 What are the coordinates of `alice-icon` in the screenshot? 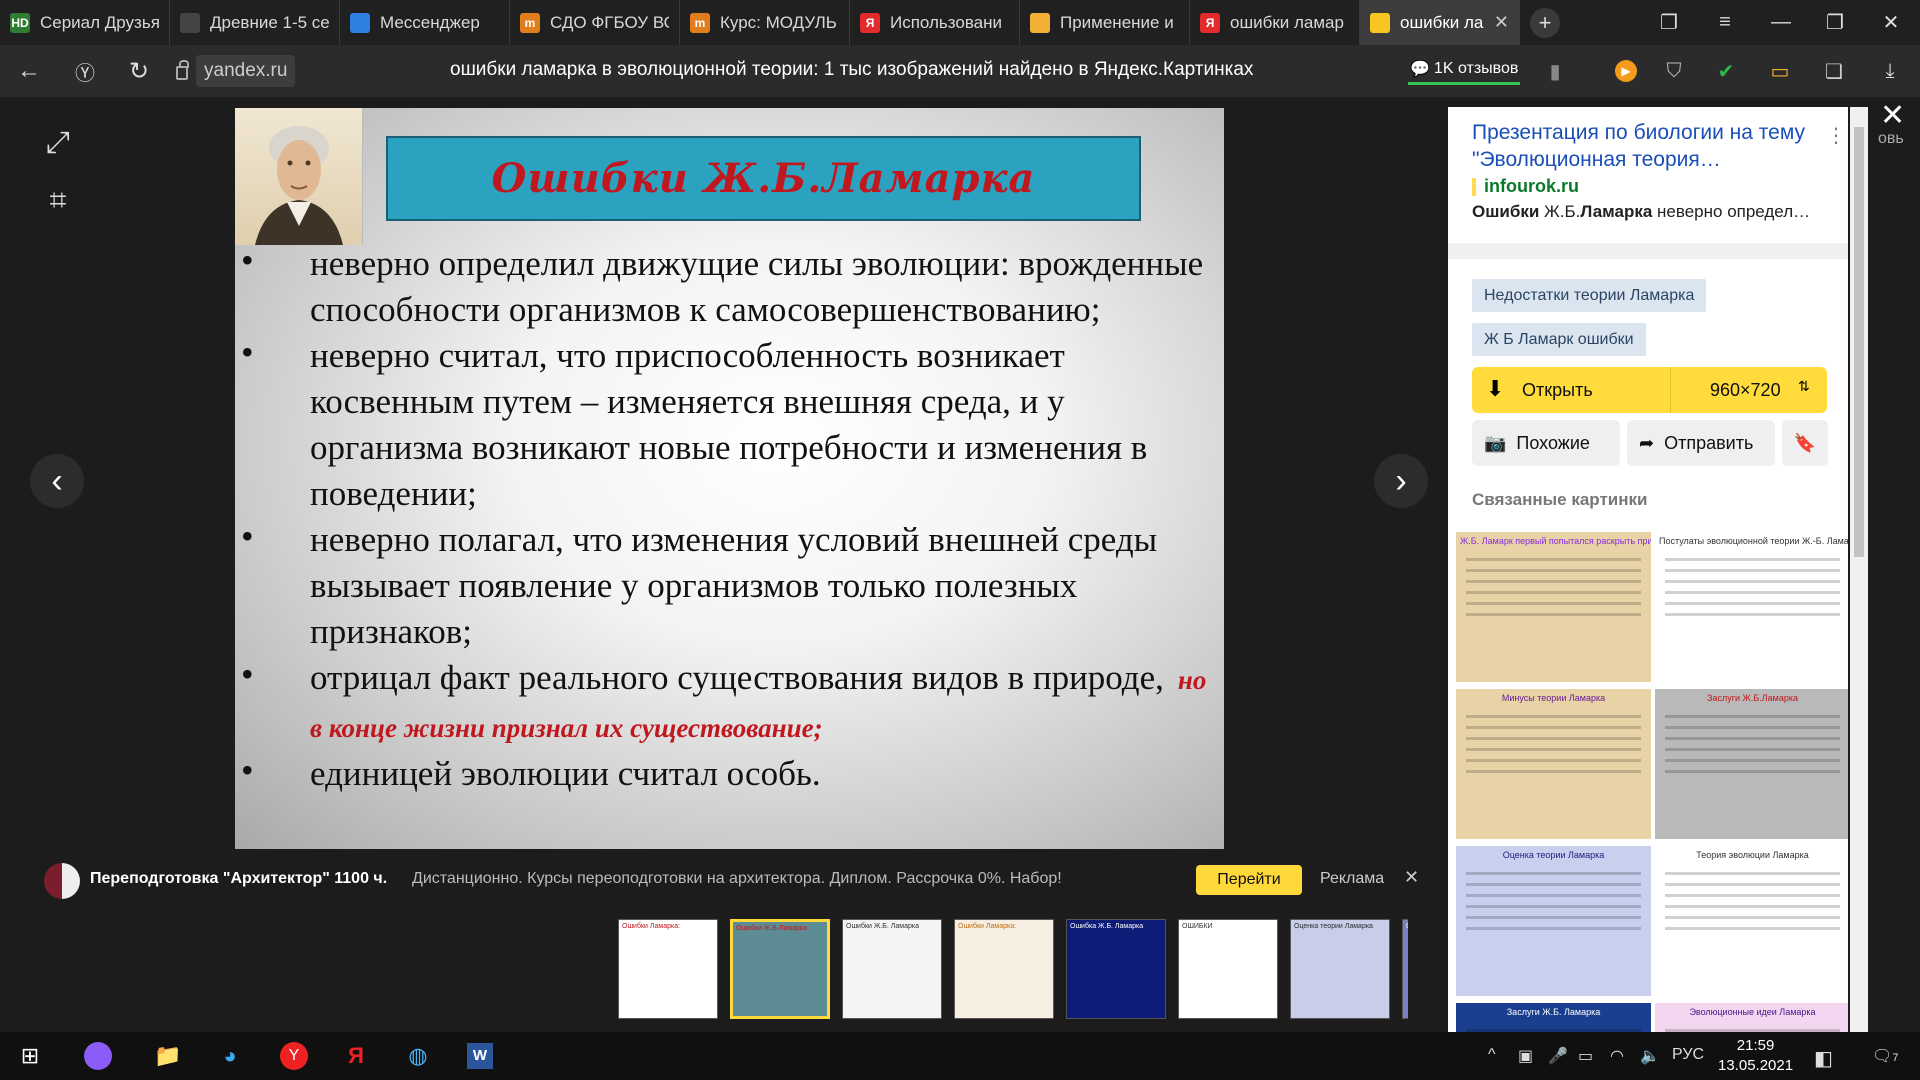 It's located at (98, 1056).